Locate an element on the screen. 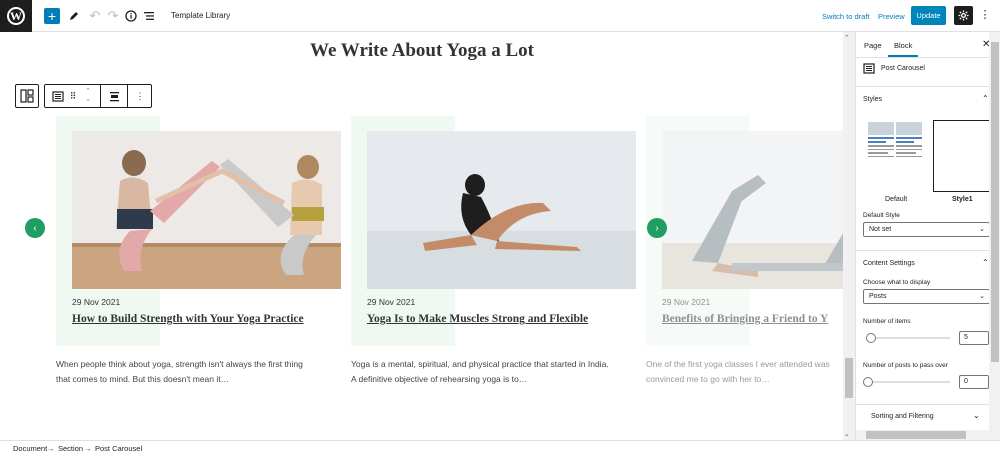 This screenshot has width=1000, height=453. block-toolbar: ⠿ ⌃ ⌄ ⋮ is located at coordinates (98, 96).